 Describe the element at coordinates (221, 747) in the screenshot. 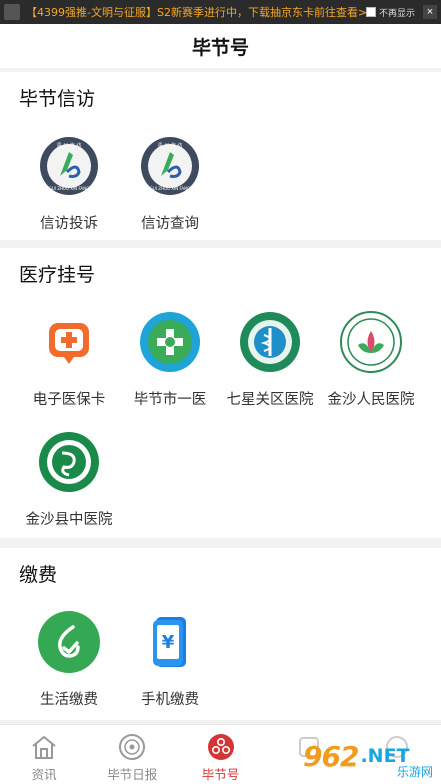

I see `bijie-hao-icon` at that location.